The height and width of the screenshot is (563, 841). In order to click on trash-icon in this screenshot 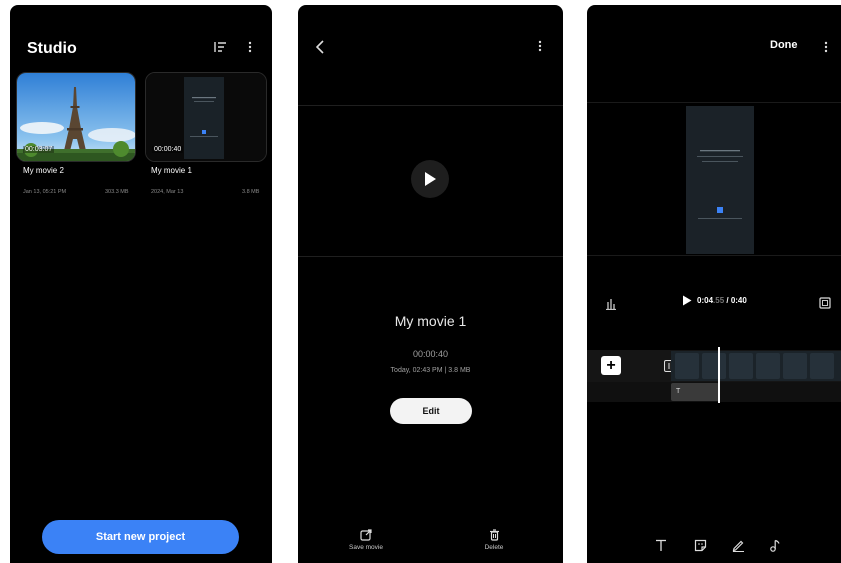, I will do `click(494, 535)`.